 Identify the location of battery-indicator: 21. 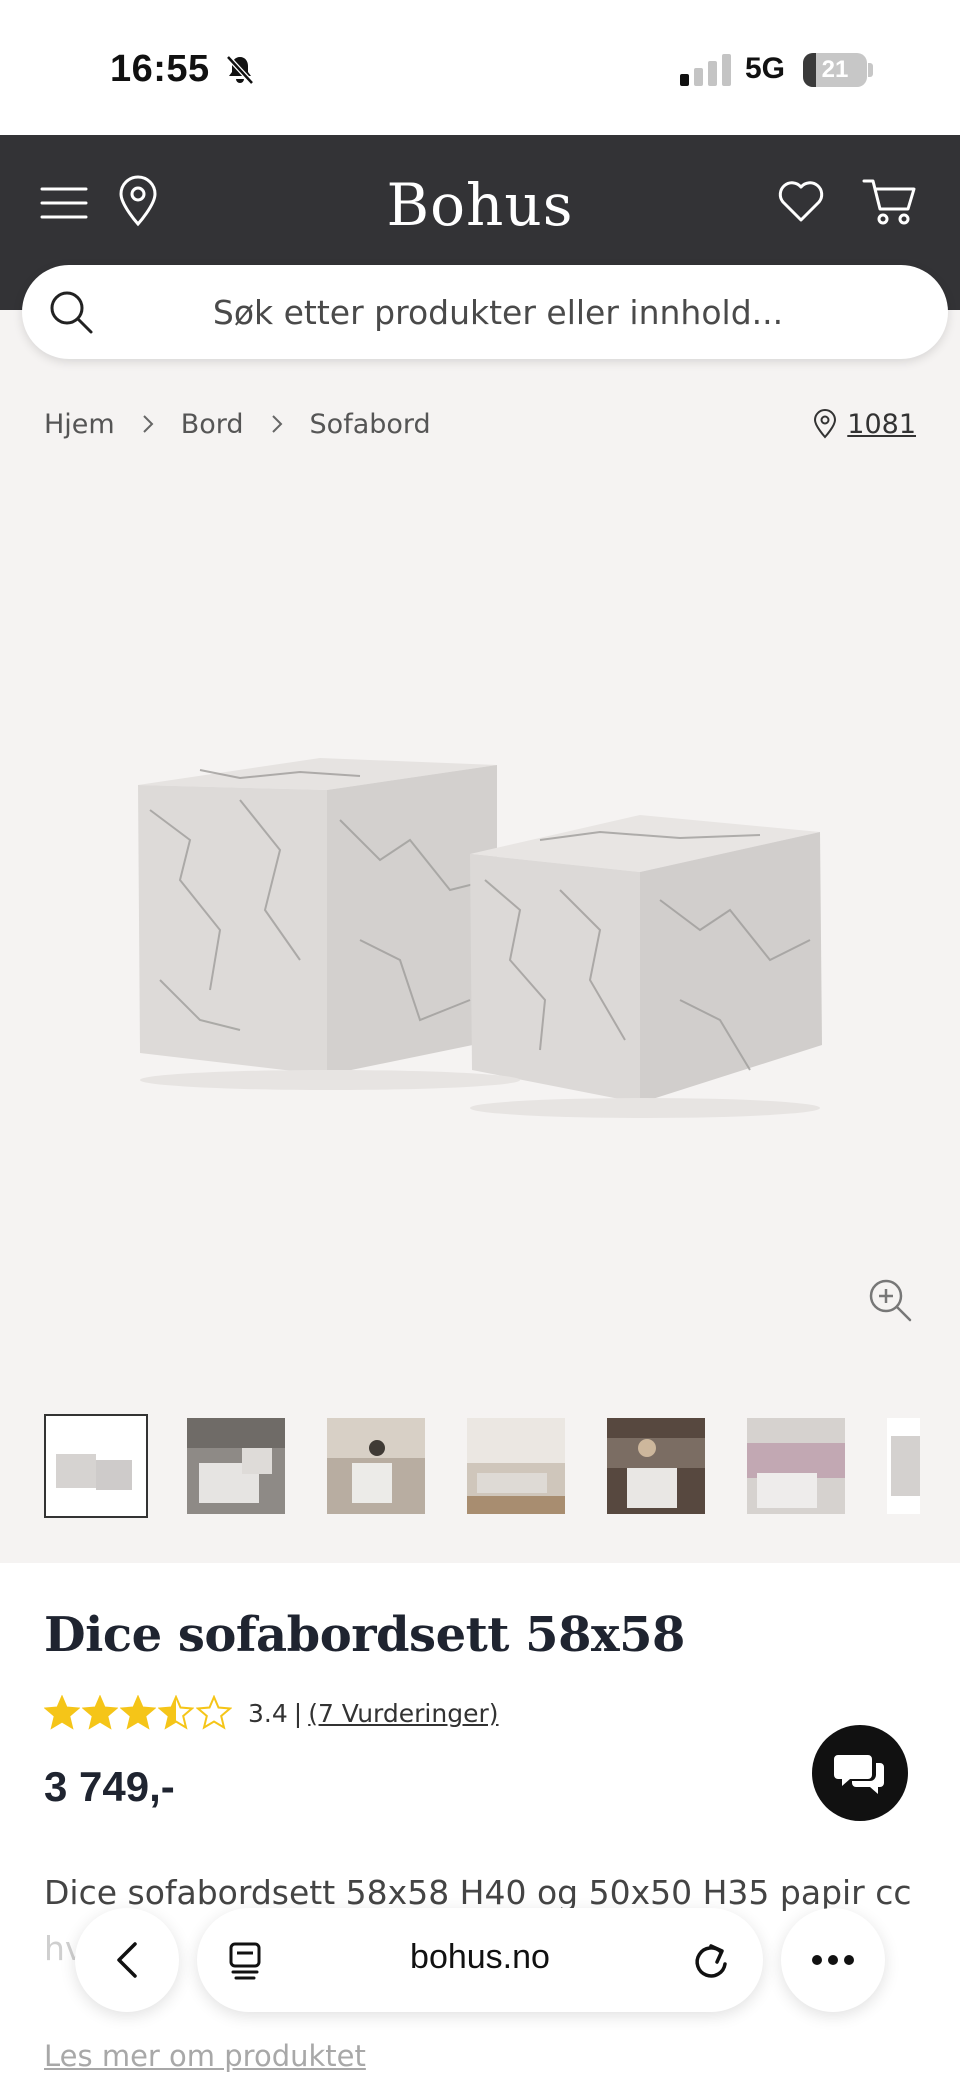
(835, 70).